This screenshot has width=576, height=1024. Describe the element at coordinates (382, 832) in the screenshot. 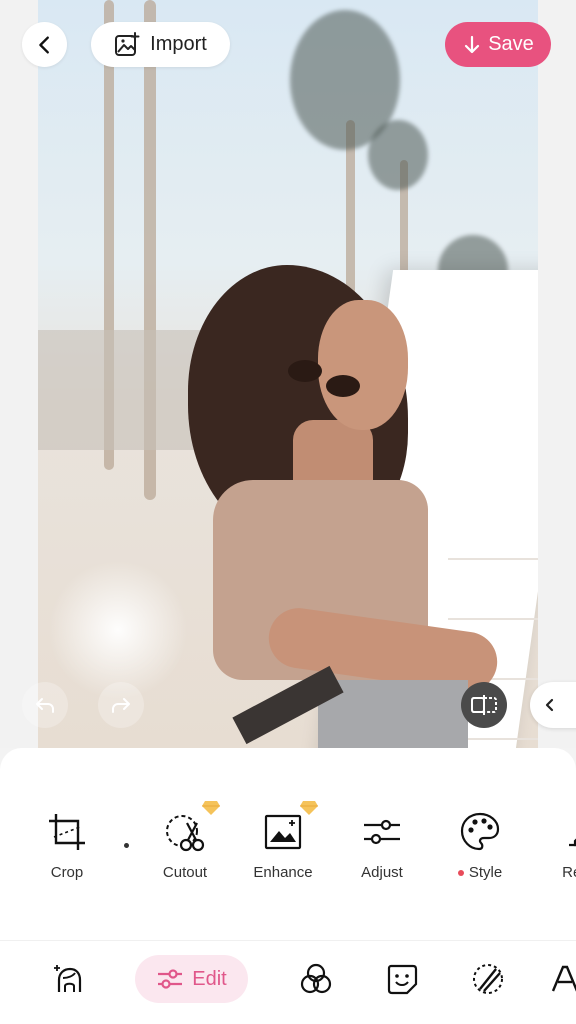

I see `adjust-sliders-icon` at that location.